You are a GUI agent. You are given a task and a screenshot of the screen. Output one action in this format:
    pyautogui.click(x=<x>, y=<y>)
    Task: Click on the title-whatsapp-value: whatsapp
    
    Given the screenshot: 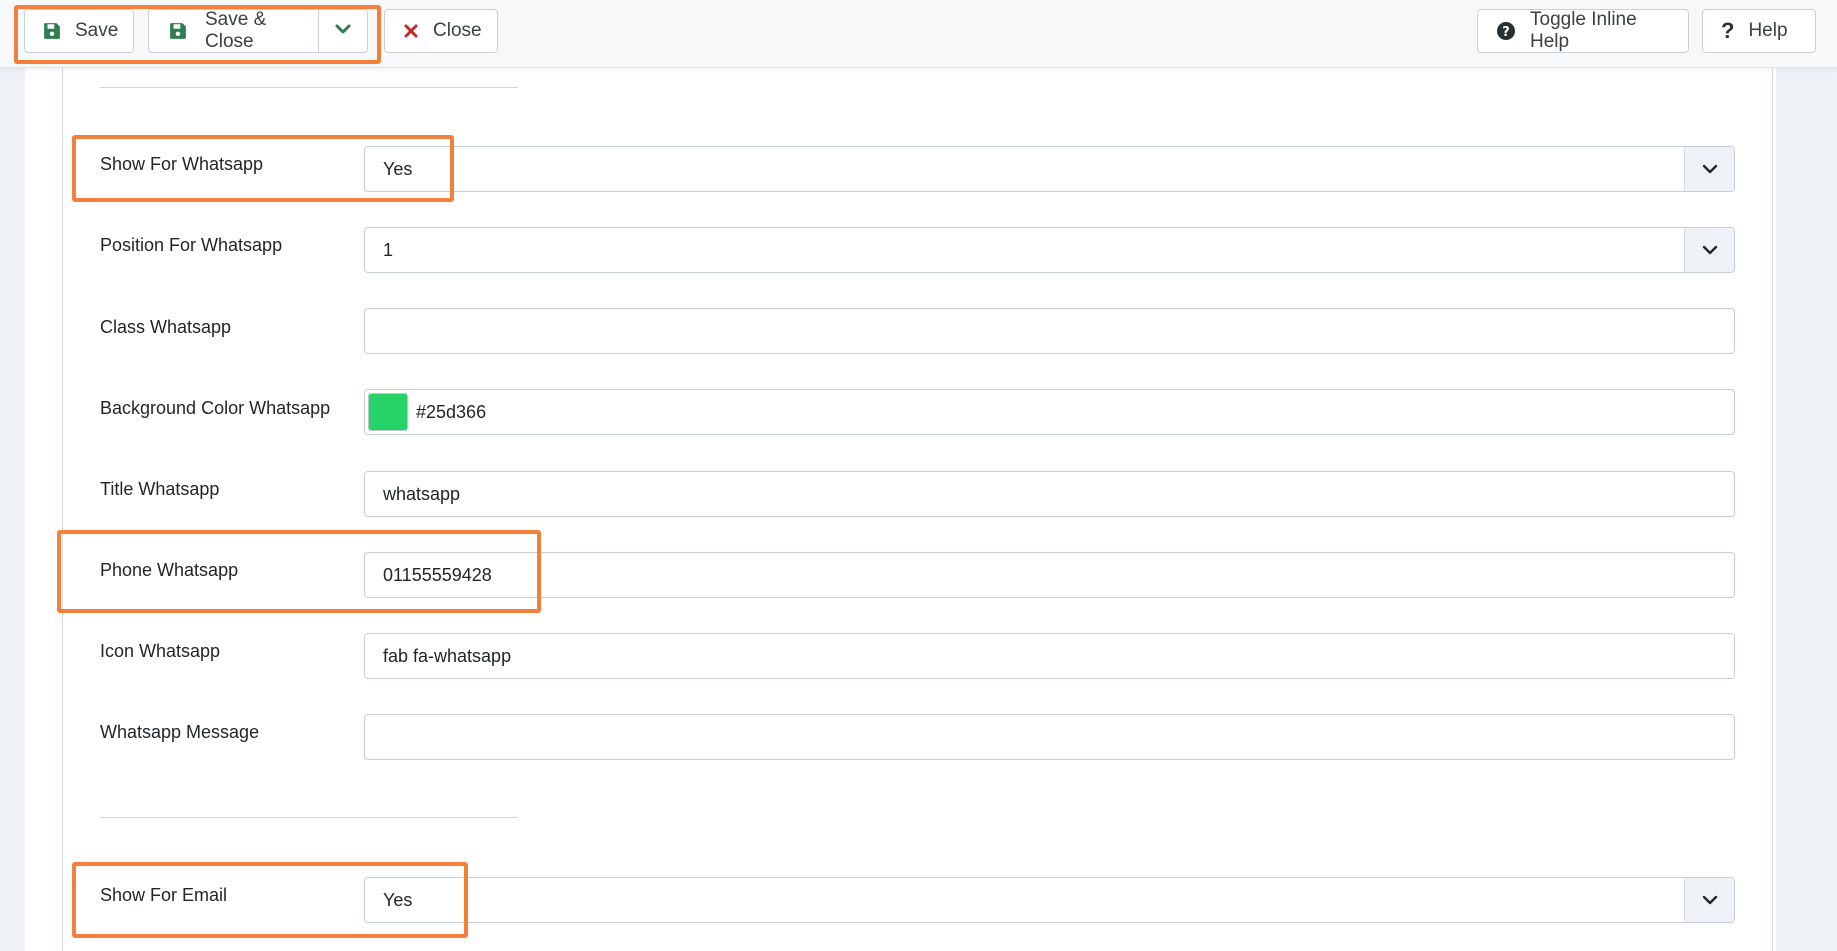 What is the action you would take?
    pyautogui.click(x=422, y=493)
    